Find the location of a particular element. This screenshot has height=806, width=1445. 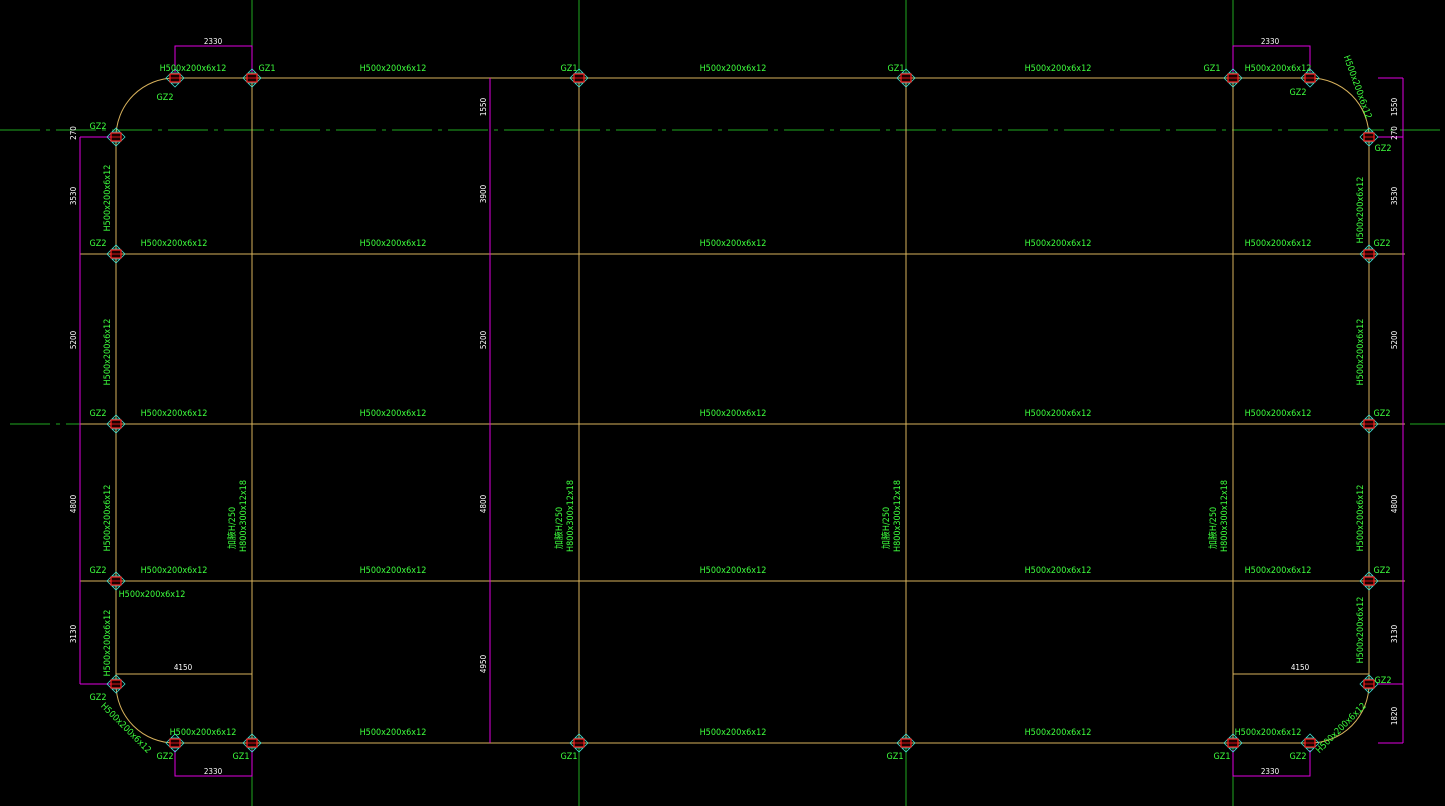

dimension-label: 1820 is located at coordinates (1394, 715).